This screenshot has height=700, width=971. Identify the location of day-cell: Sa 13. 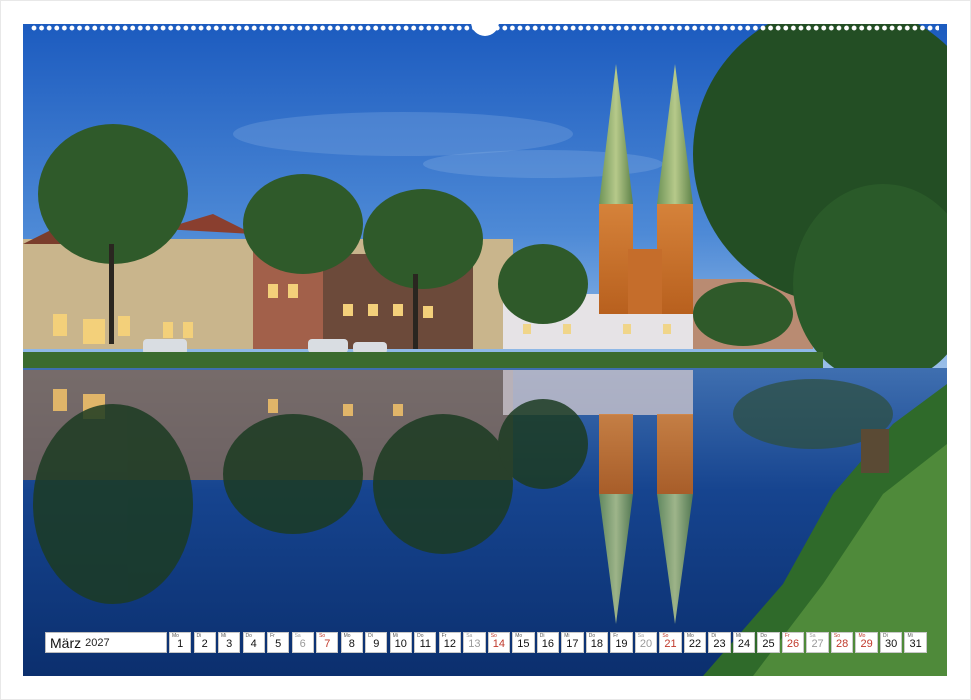
(474, 642).